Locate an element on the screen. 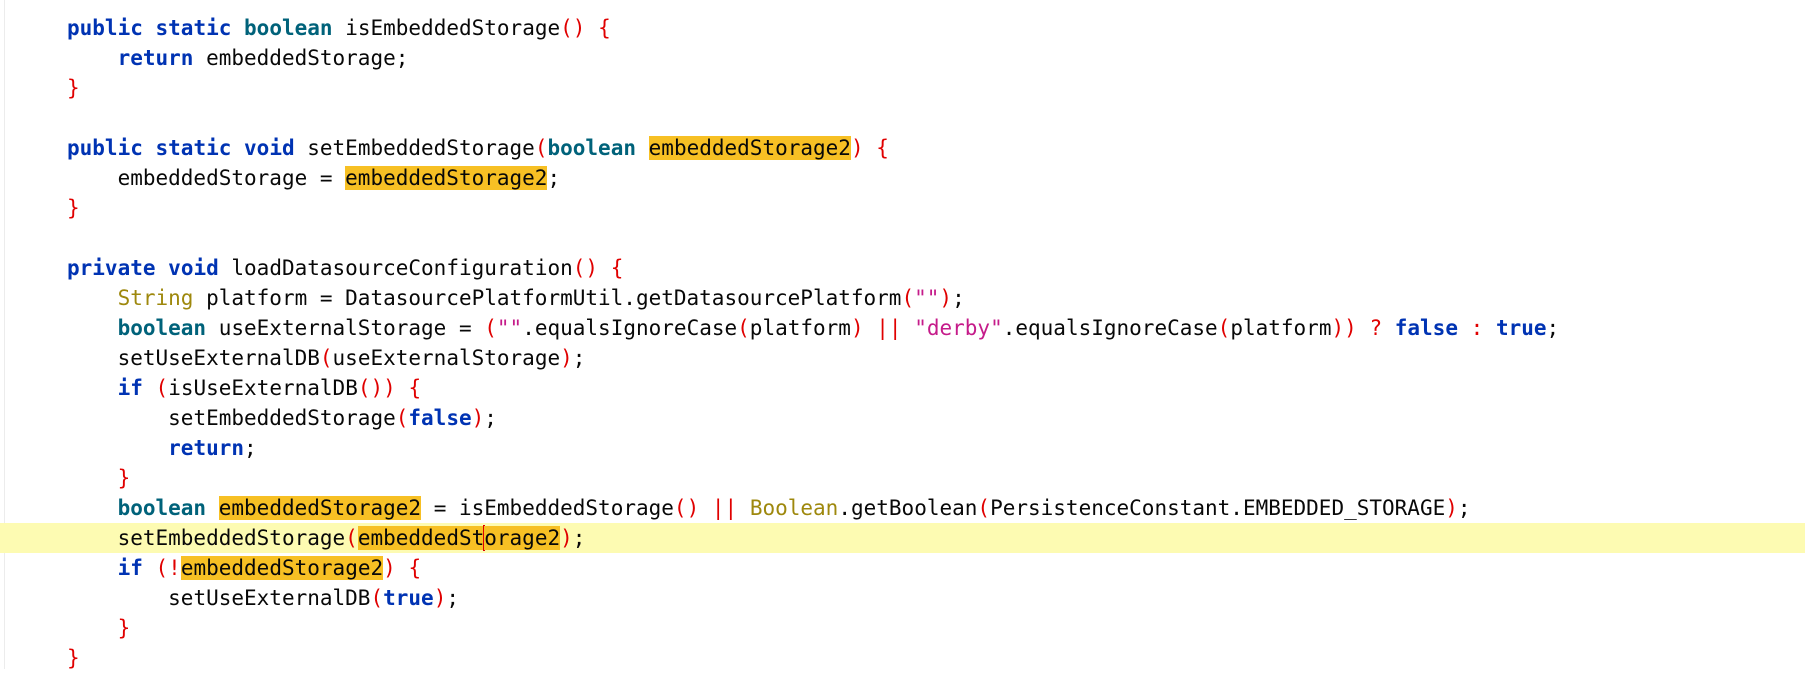  code-line: if (!embeddedStorage2) { is located at coordinates (902, 568).